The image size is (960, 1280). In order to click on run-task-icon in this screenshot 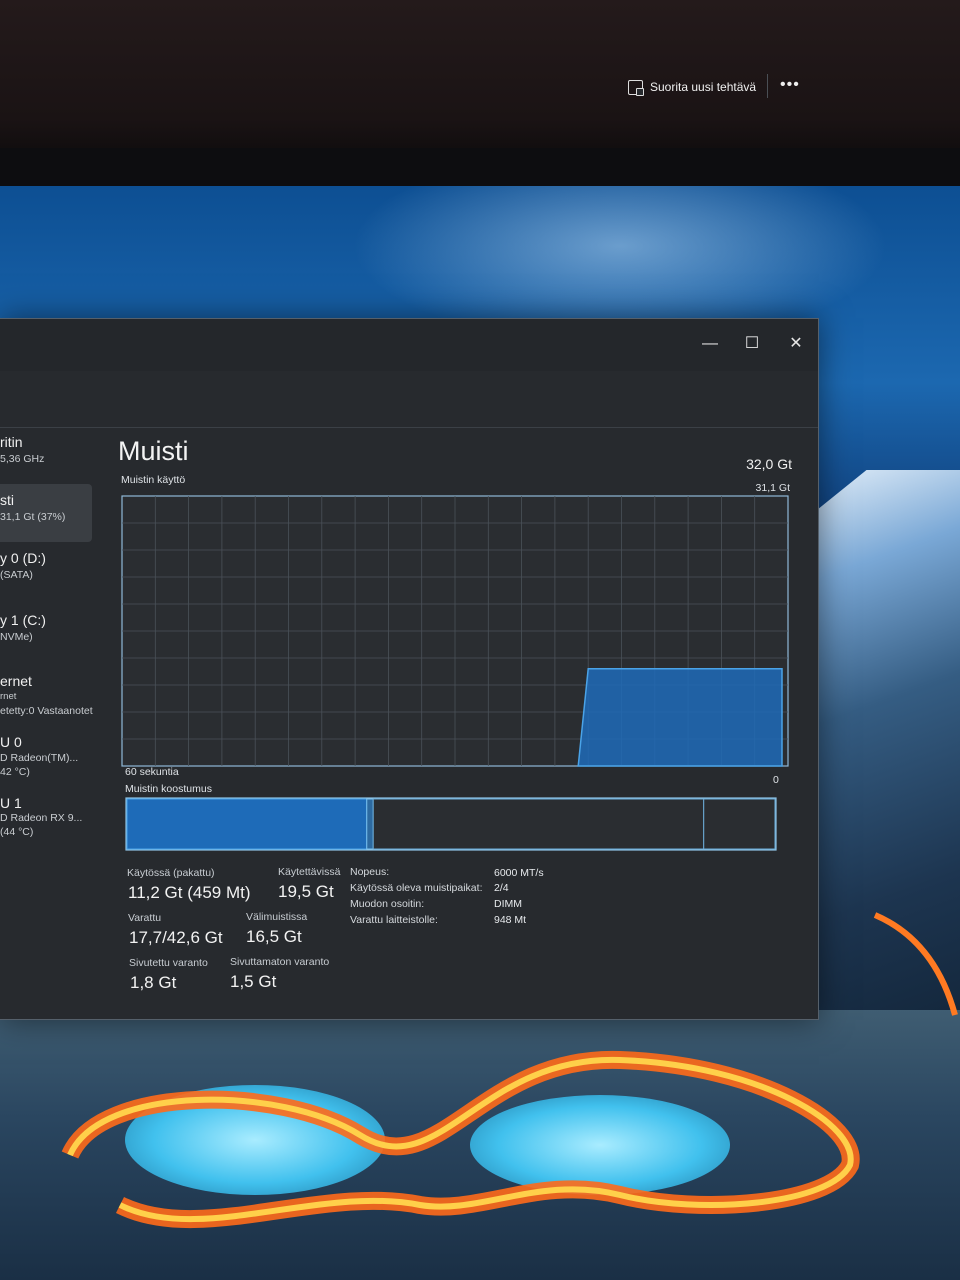, I will do `click(636, 87)`.